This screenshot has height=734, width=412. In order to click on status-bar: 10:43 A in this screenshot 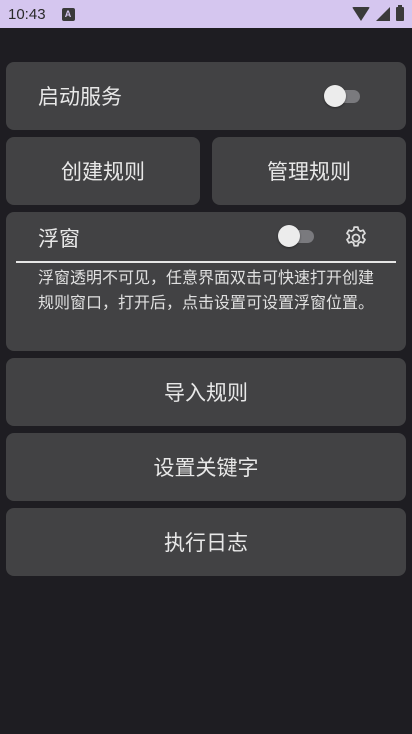, I will do `click(206, 14)`.